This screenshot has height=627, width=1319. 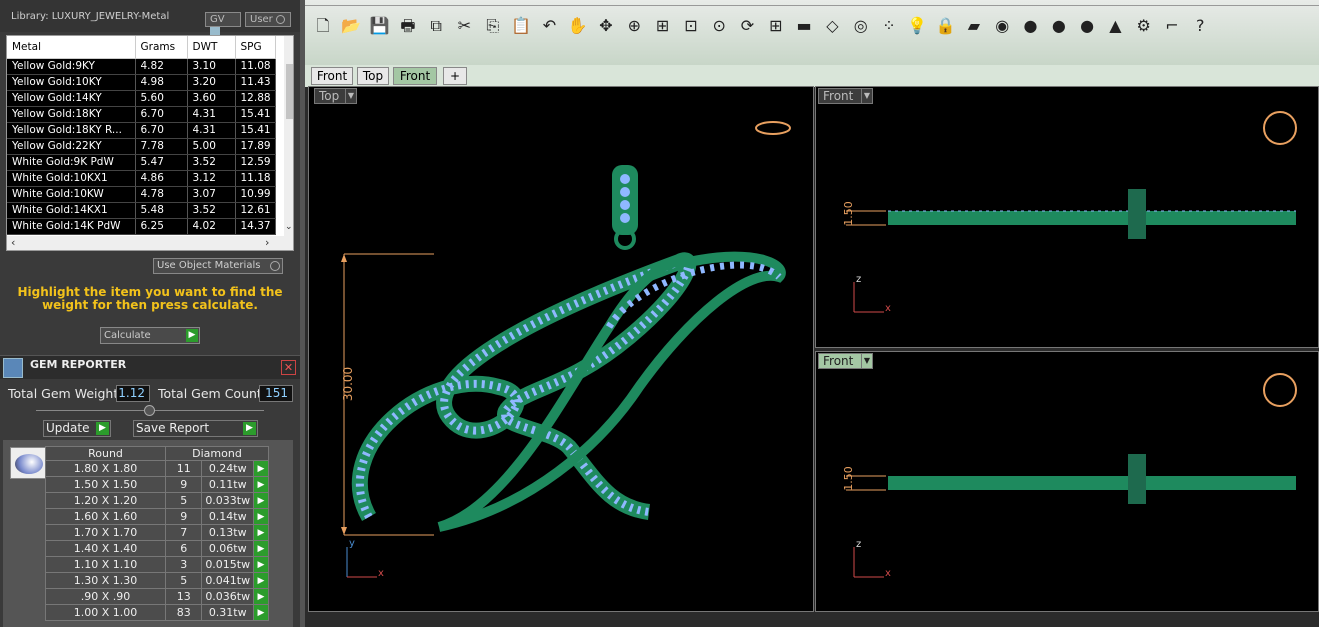 What do you see at coordinates (223, 25) in the screenshot?
I see `gv-toggle: GV` at bounding box center [223, 25].